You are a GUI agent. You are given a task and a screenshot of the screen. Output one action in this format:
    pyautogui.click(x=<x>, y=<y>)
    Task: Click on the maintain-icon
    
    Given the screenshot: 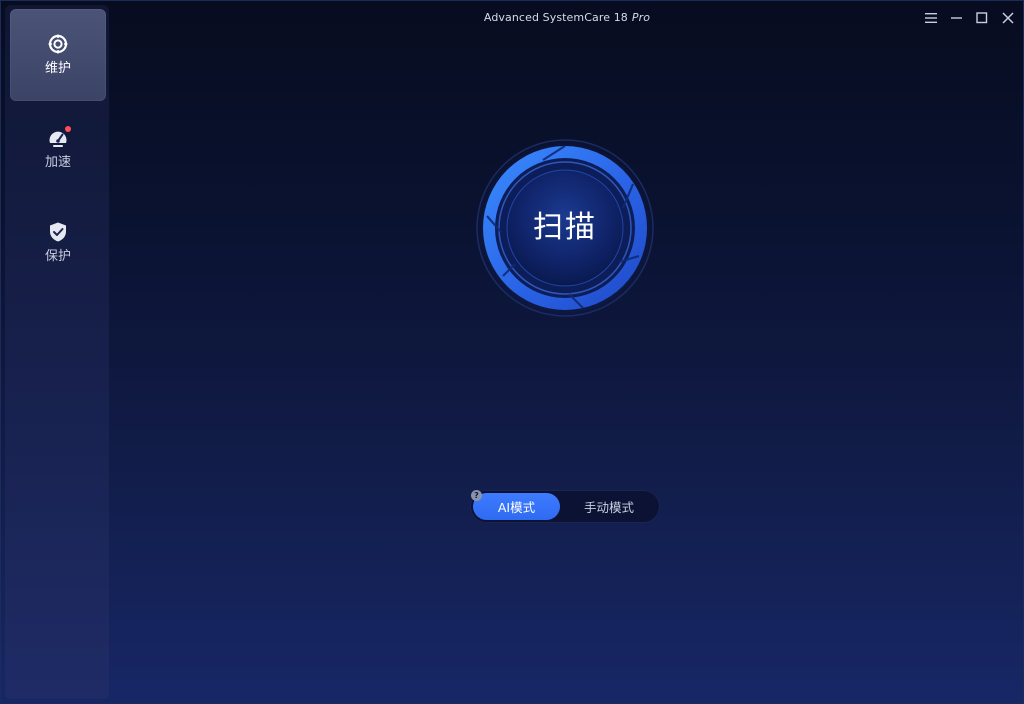 What is the action you would take?
    pyautogui.click(x=58, y=44)
    